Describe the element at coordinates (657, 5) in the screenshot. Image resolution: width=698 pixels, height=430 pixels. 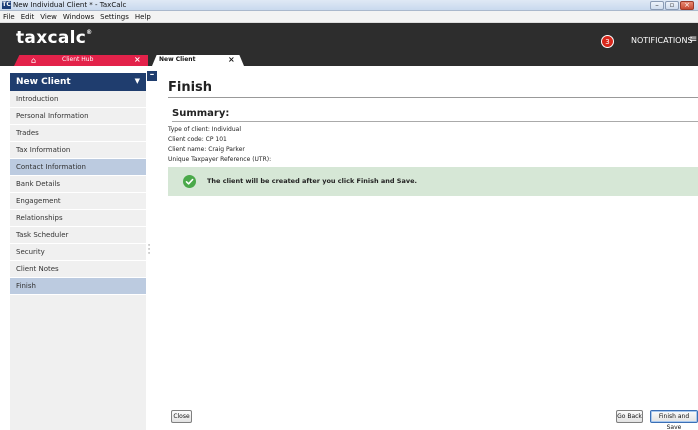
I see `minimize-button: –` at that location.